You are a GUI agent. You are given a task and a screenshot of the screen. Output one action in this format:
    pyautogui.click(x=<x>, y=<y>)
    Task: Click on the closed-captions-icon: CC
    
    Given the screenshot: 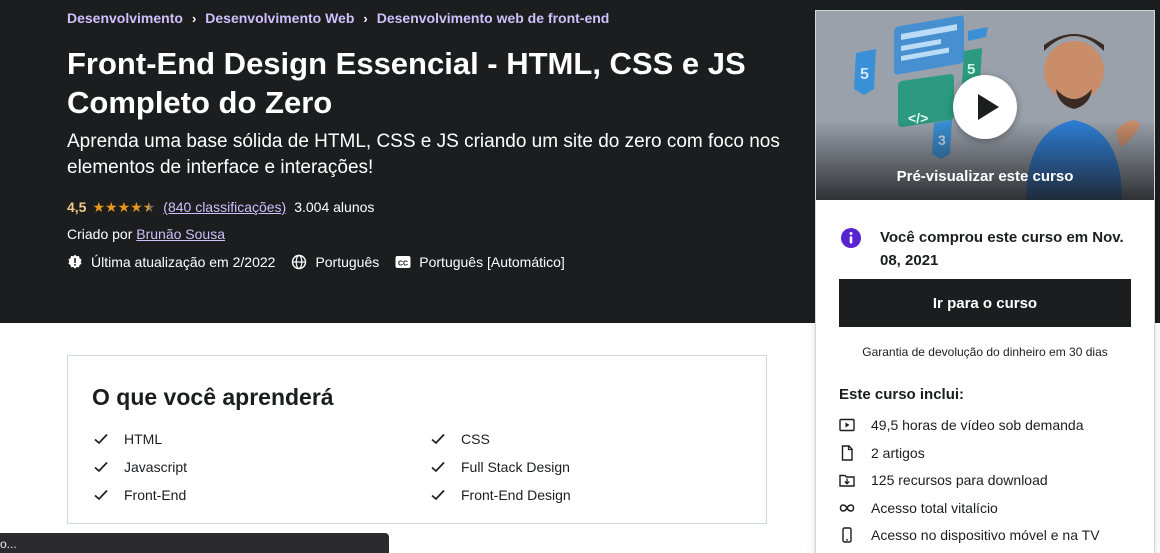 What is the action you would take?
    pyautogui.click(x=403, y=262)
    